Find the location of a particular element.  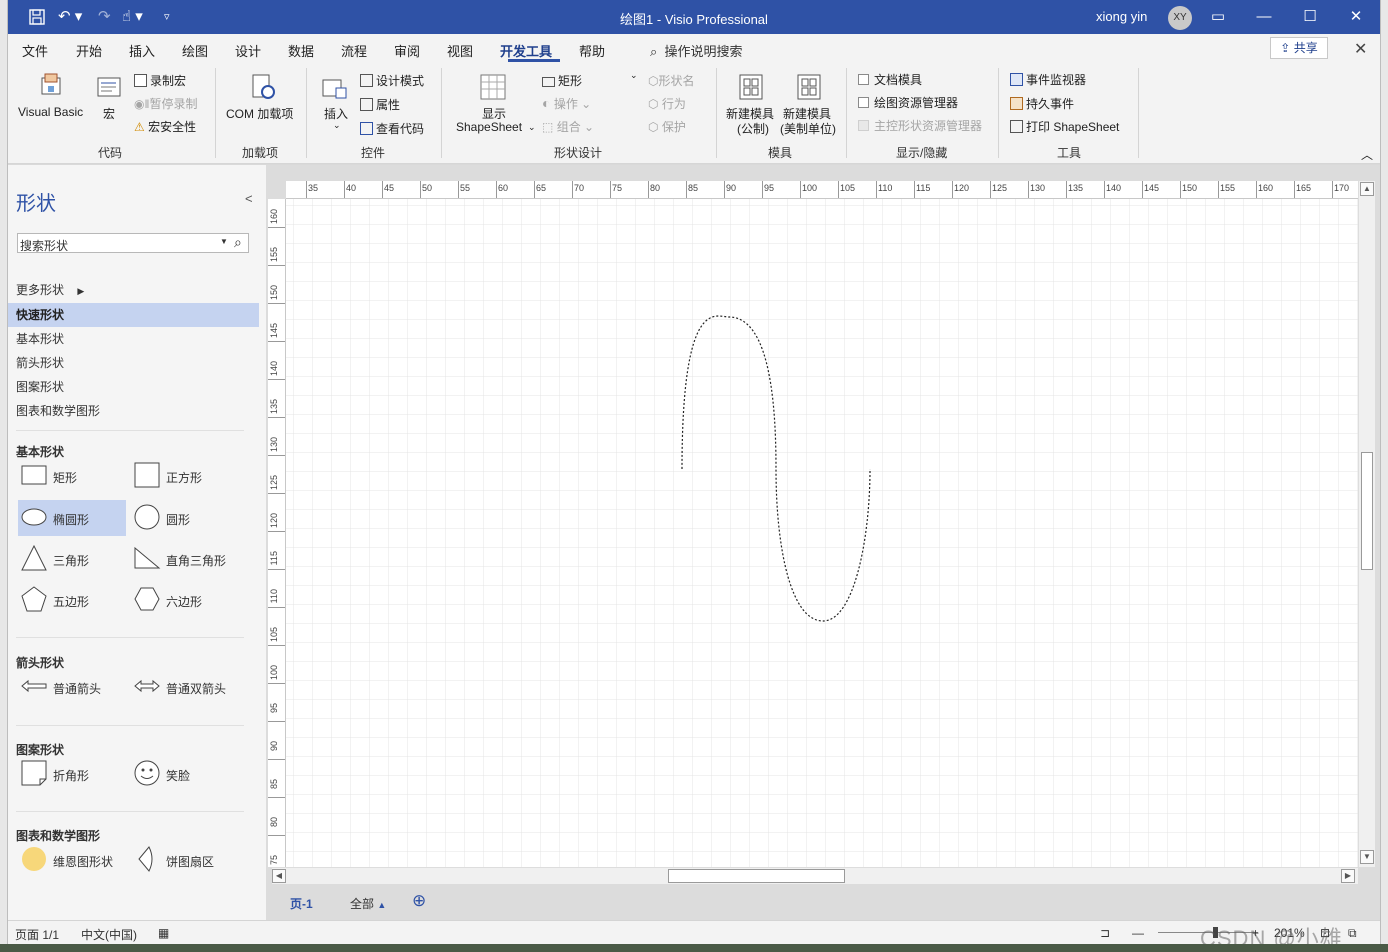

shape-hexagon: 六边形 is located at coordinates (185, 600).